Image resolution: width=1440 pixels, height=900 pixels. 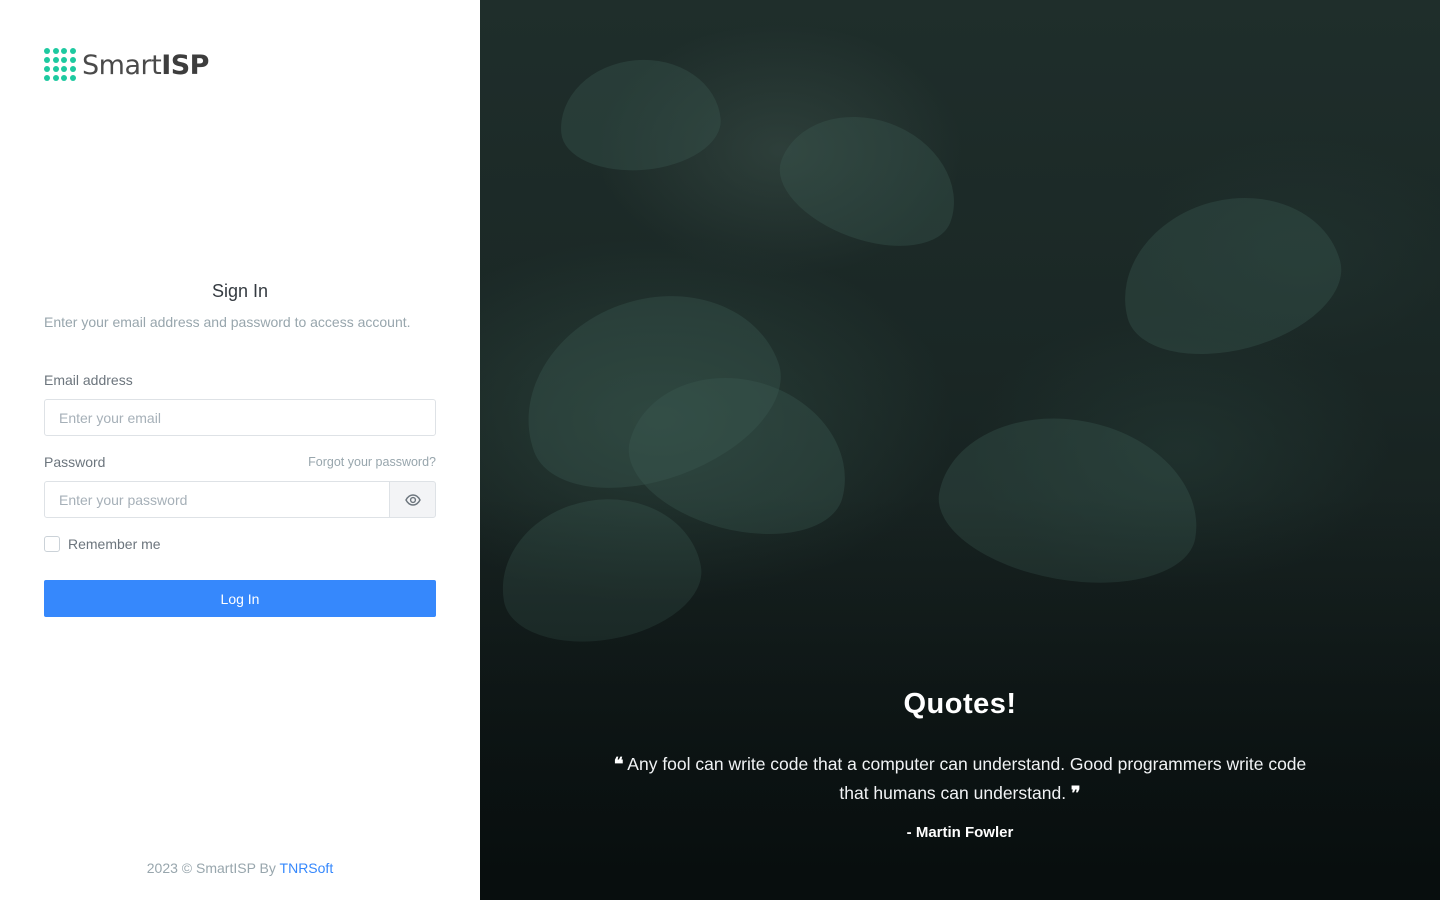 What do you see at coordinates (1075, 793) in the screenshot?
I see `close-quote-icon: ❞` at bounding box center [1075, 793].